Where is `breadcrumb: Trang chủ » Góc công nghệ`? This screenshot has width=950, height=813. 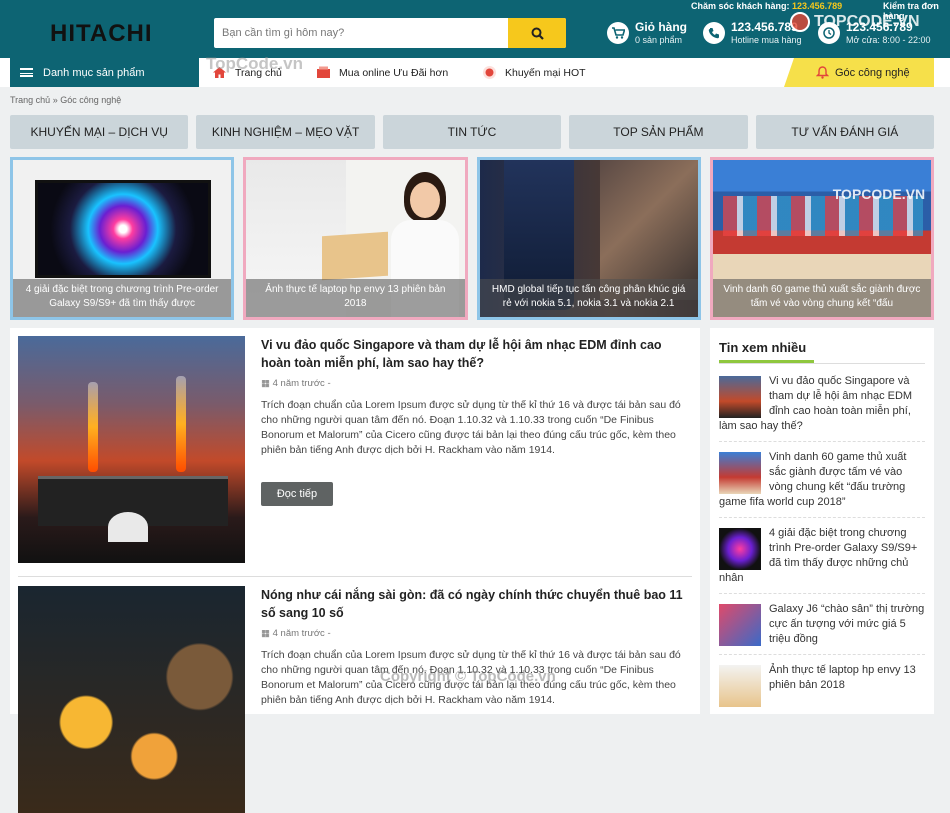 breadcrumb: Trang chủ » Góc công nghệ is located at coordinates (65, 100).